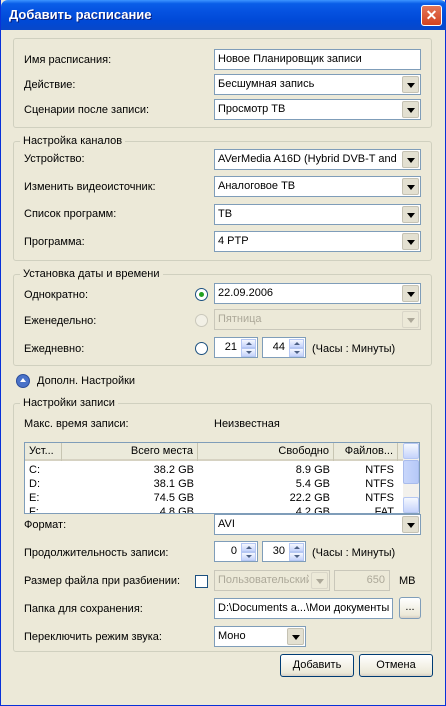 The width and height of the screenshot is (446, 706). Describe the element at coordinates (34, 484) in the screenshot. I see `drive-letter: D:` at that location.